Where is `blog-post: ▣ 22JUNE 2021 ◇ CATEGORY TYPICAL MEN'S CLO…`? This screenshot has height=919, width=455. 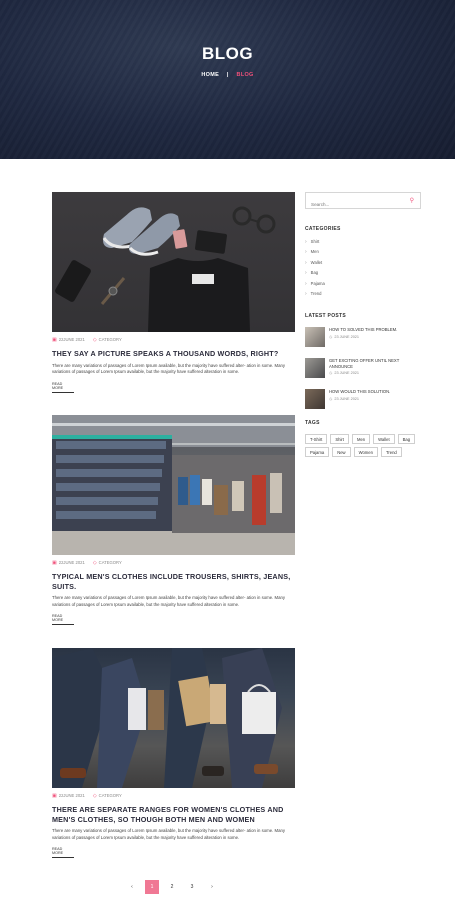
blog-post: ▣ 22JUNE 2021 ◇ CATEGORY TYPICAL MEN'S CLO… is located at coordinates (173, 520).